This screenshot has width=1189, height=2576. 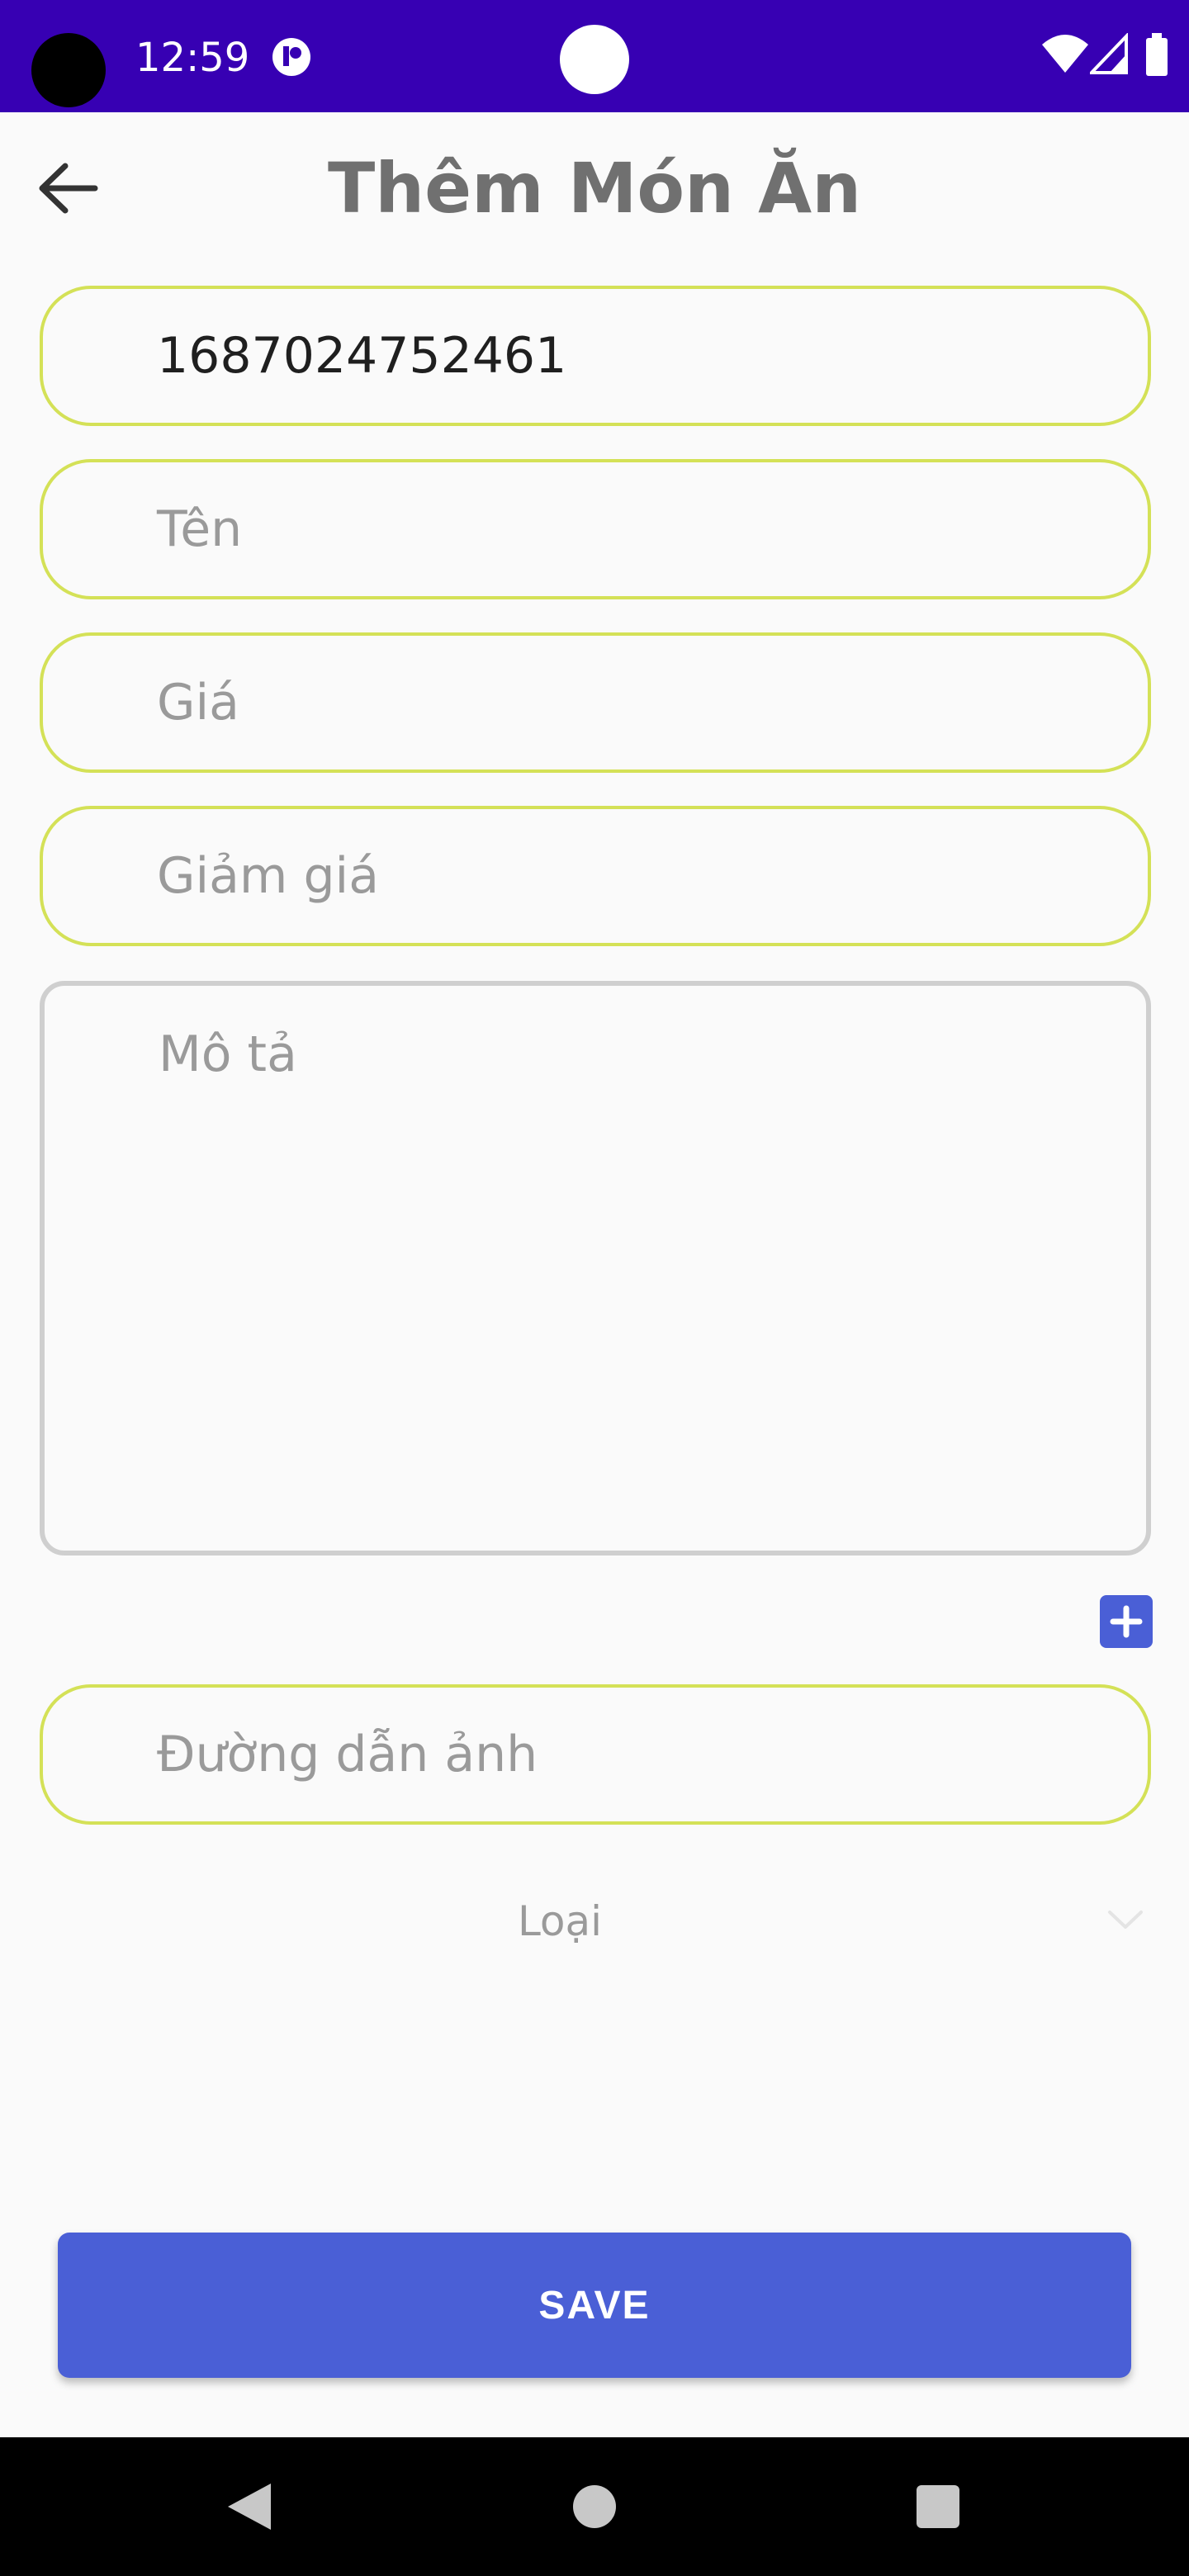 What do you see at coordinates (198, 703) in the screenshot?
I see `price-placeholder: Giá` at bounding box center [198, 703].